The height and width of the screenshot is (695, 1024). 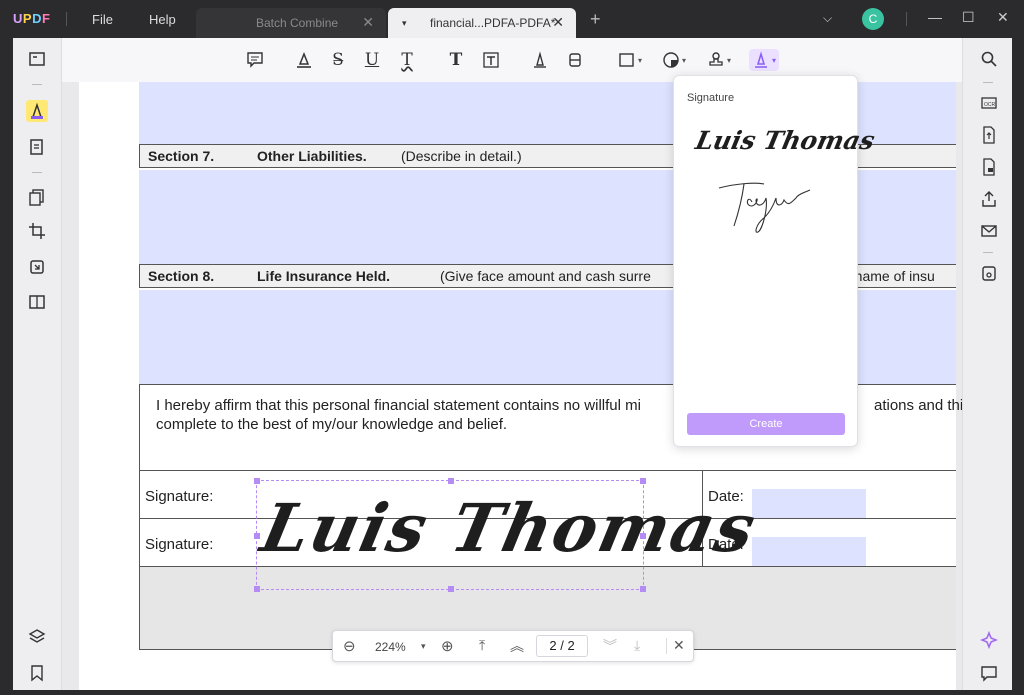 I want to click on page-navigation-bar: ⊖ 224% ▾ ⊕ ⤒ ︽ 2 / 2 ︾ ⤓ ✕, so click(x=513, y=646).